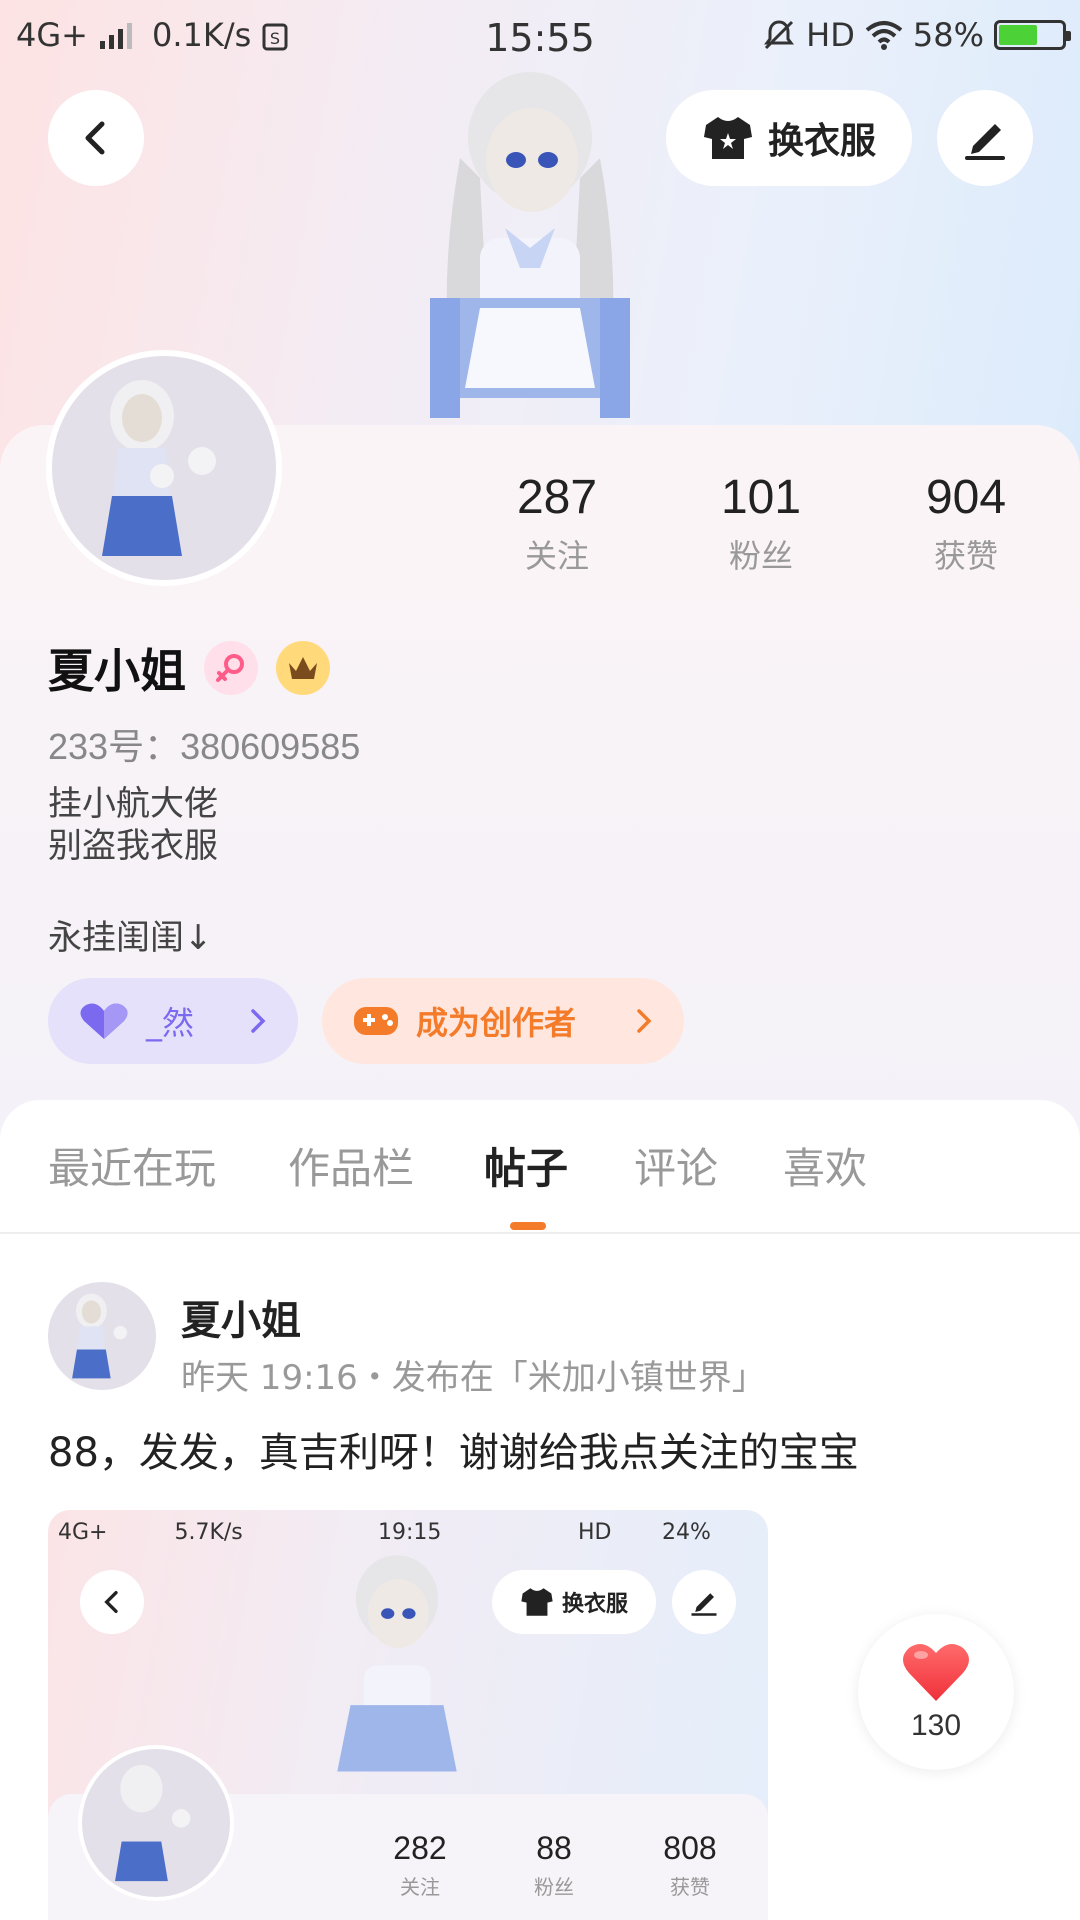 The width and height of the screenshot is (1080, 1920). I want to click on active-tab-indicator, so click(528, 1226).